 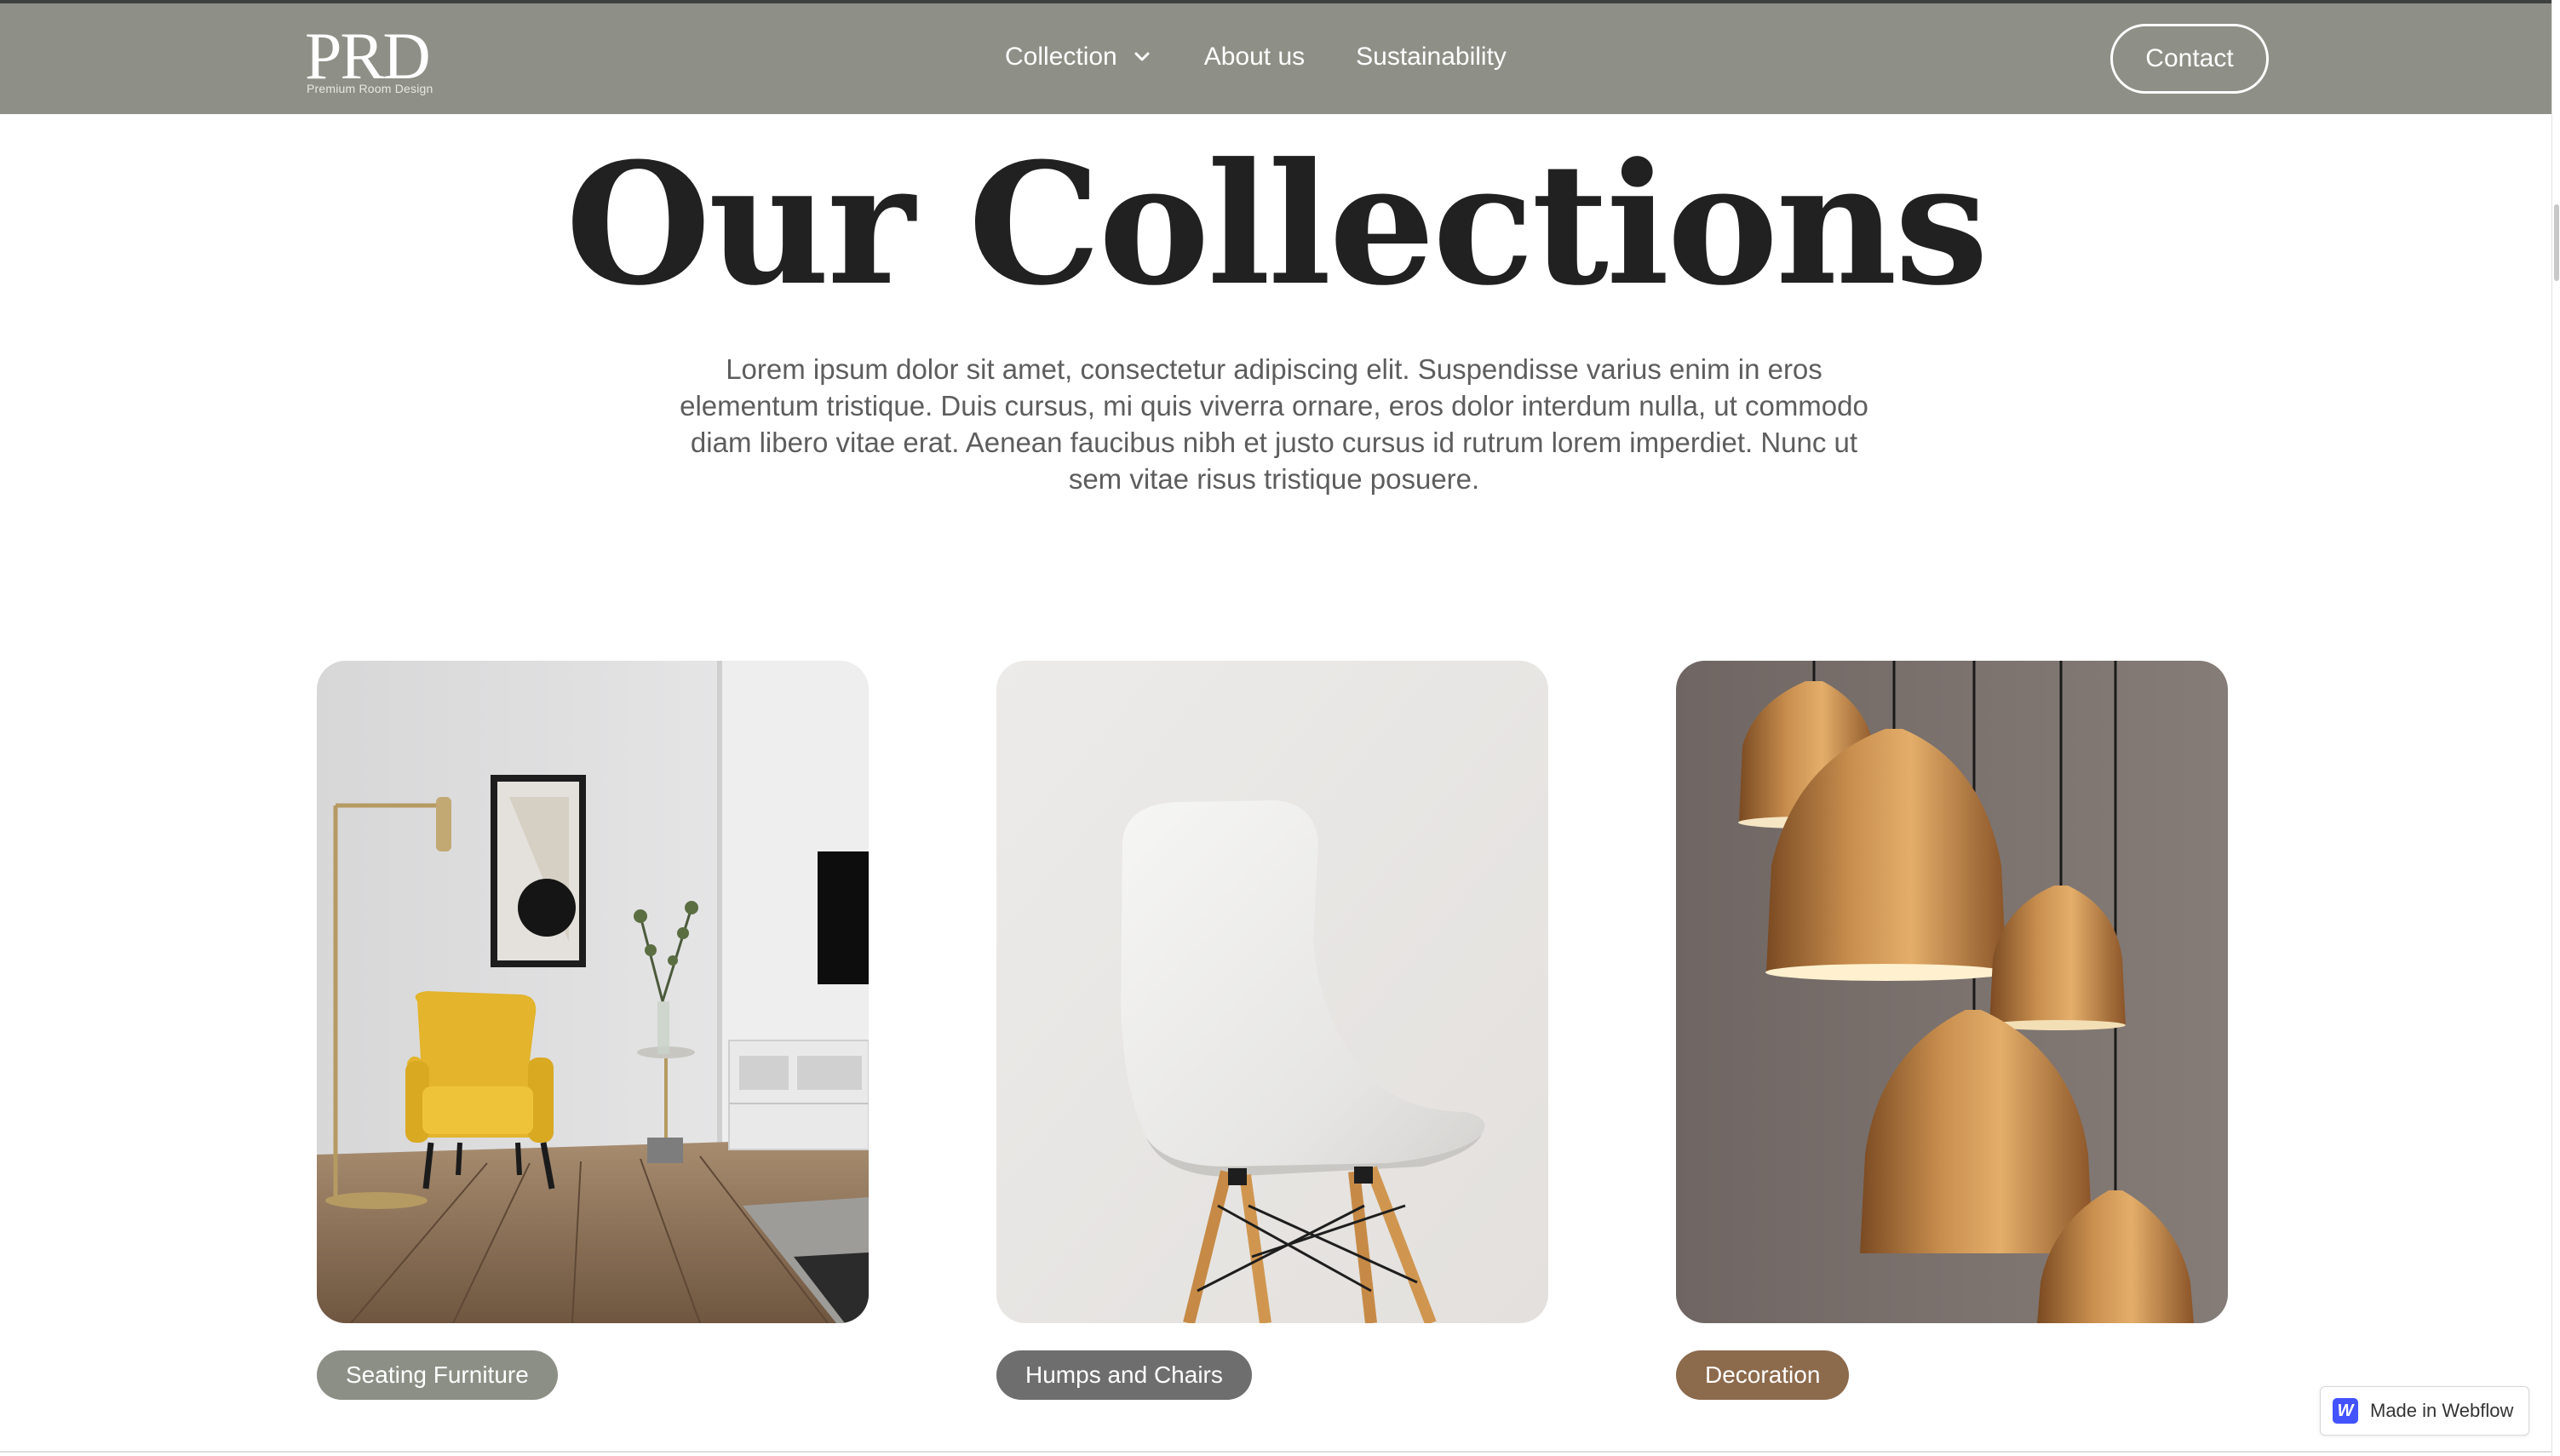 I want to click on page-title: Our Collections, so click(x=1277, y=225).